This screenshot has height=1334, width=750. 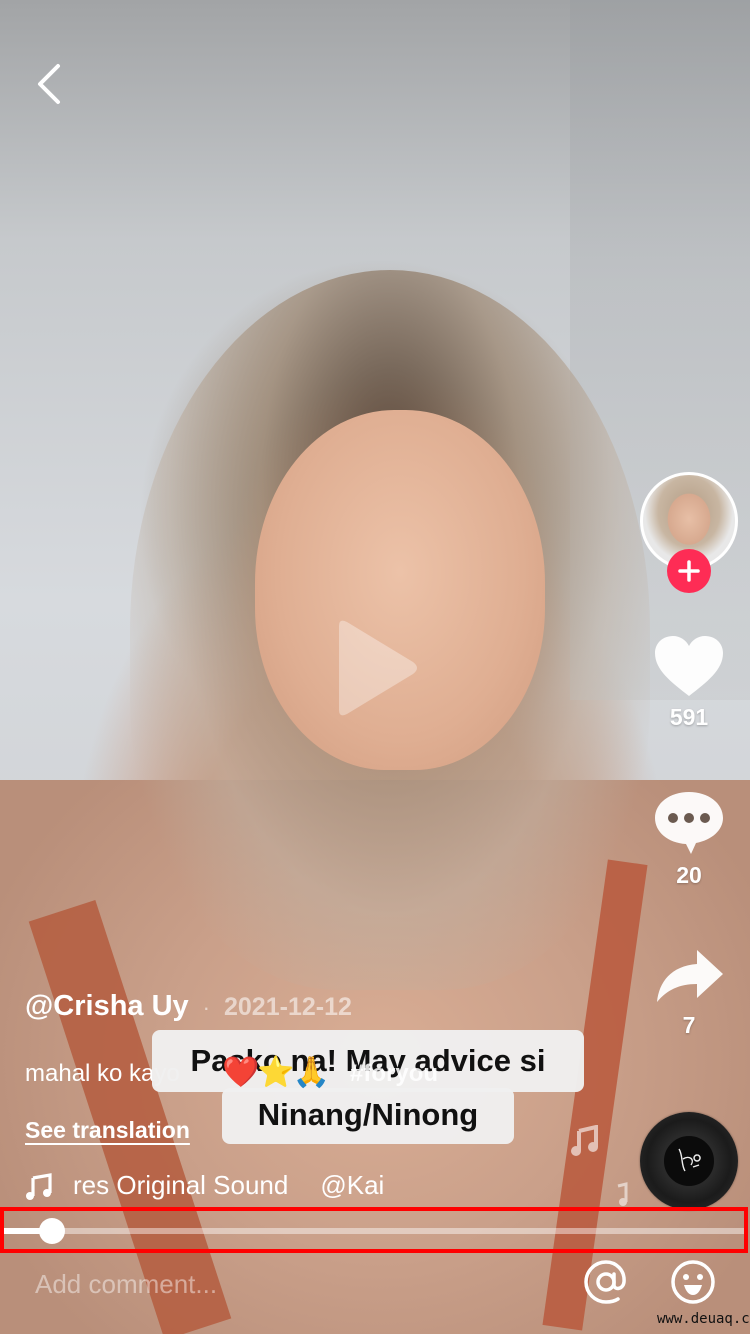 I want to click on signature-logo-icon, so click(x=689, y=1160).